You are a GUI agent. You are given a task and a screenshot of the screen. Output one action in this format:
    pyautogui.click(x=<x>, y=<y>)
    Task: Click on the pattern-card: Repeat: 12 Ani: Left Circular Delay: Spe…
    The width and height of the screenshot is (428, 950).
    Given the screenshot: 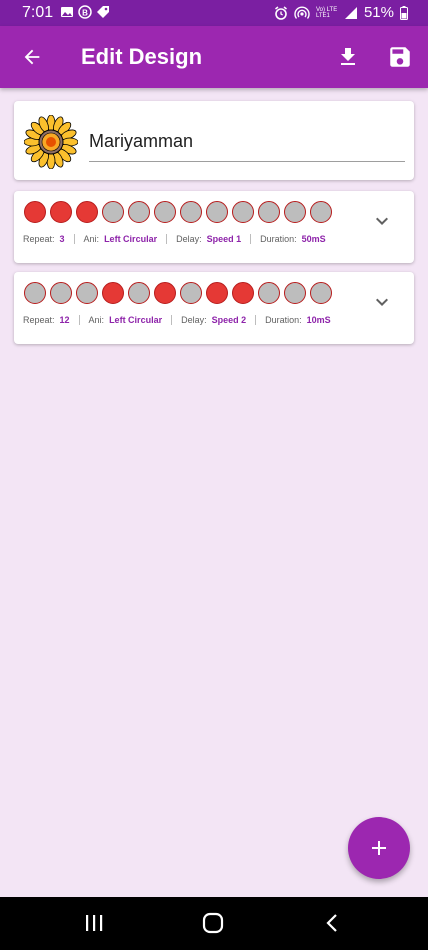 What is the action you would take?
    pyautogui.click(x=214, y=308)
    